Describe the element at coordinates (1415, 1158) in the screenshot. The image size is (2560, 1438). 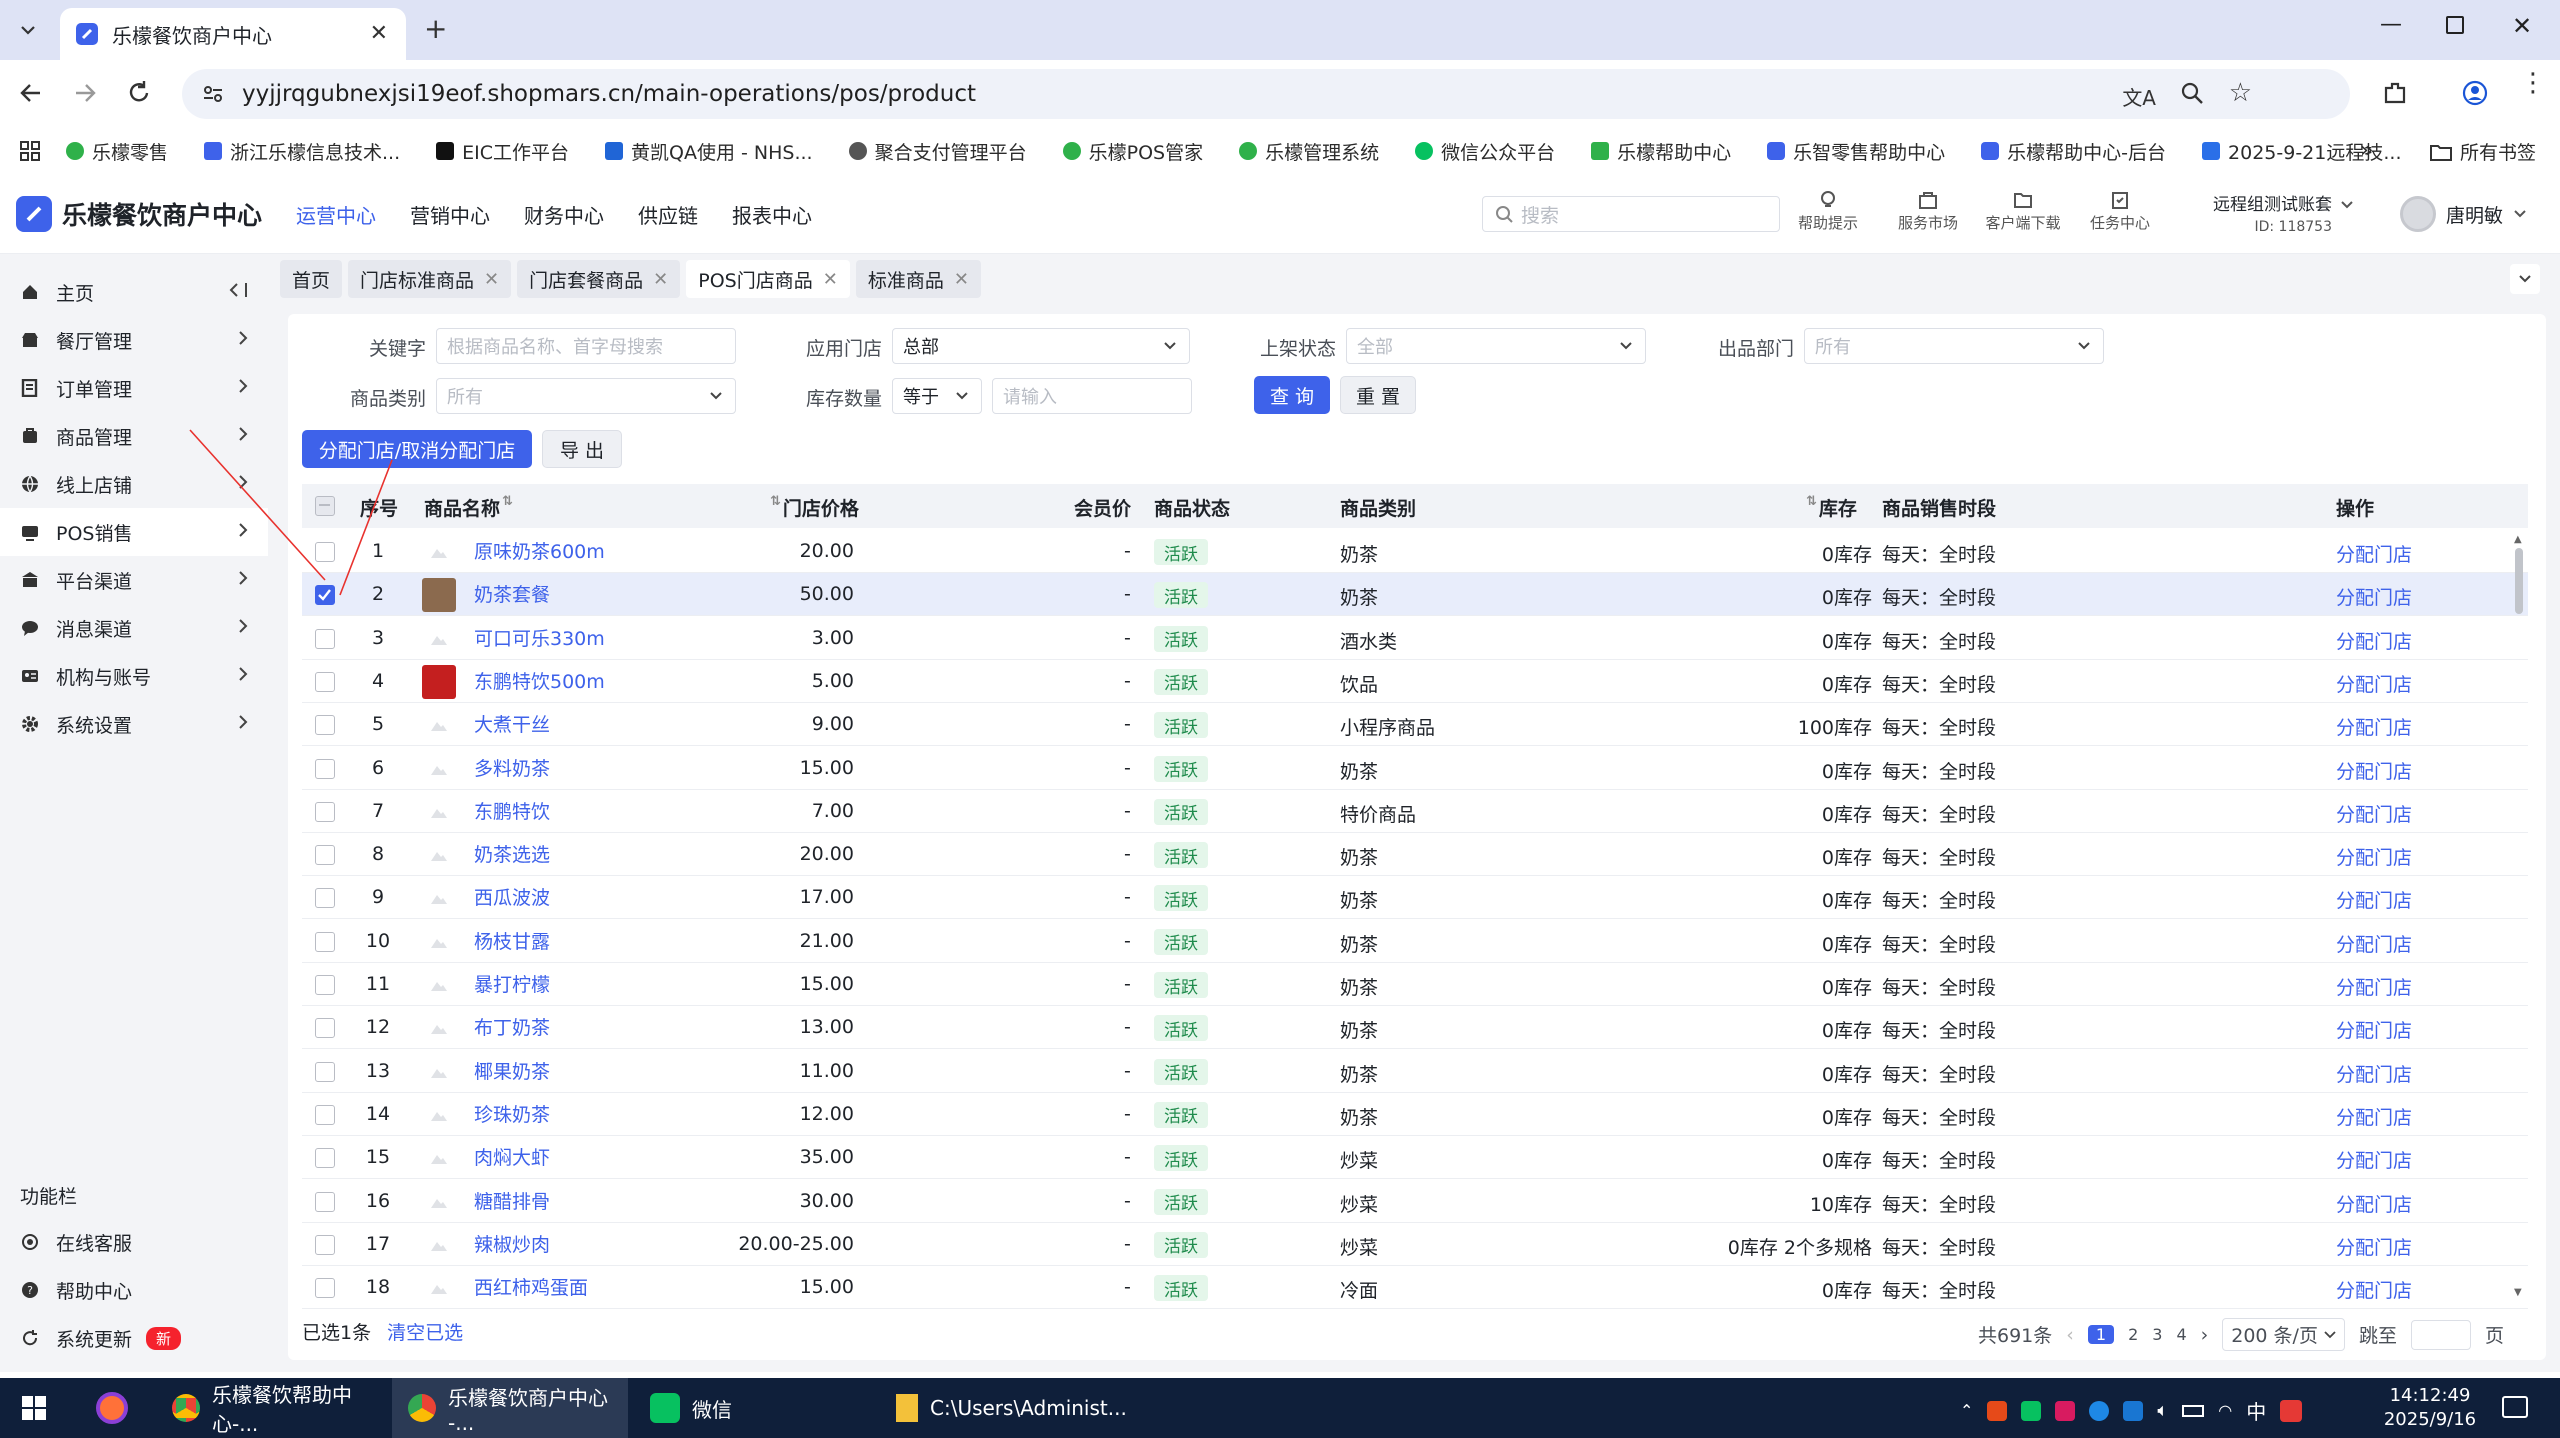
I see `table-row: 15 肉焖大虾 35.00 - 活跃 炒菜 0库存 每天：全时段 分配门店` at that location.